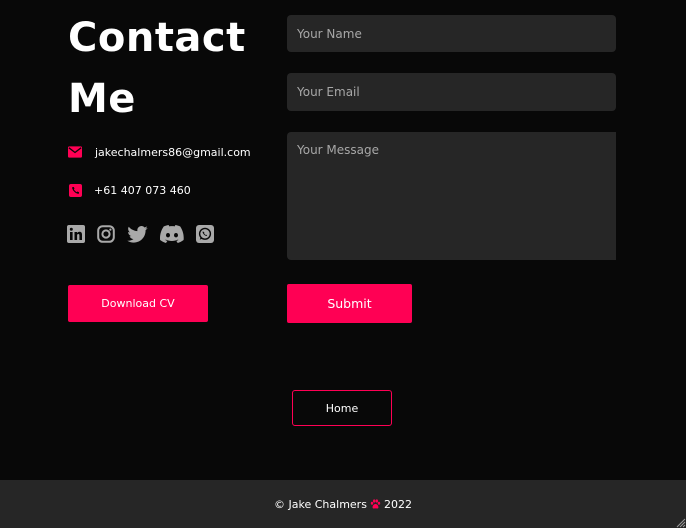  I want to click on email-input, so click(451, 92).